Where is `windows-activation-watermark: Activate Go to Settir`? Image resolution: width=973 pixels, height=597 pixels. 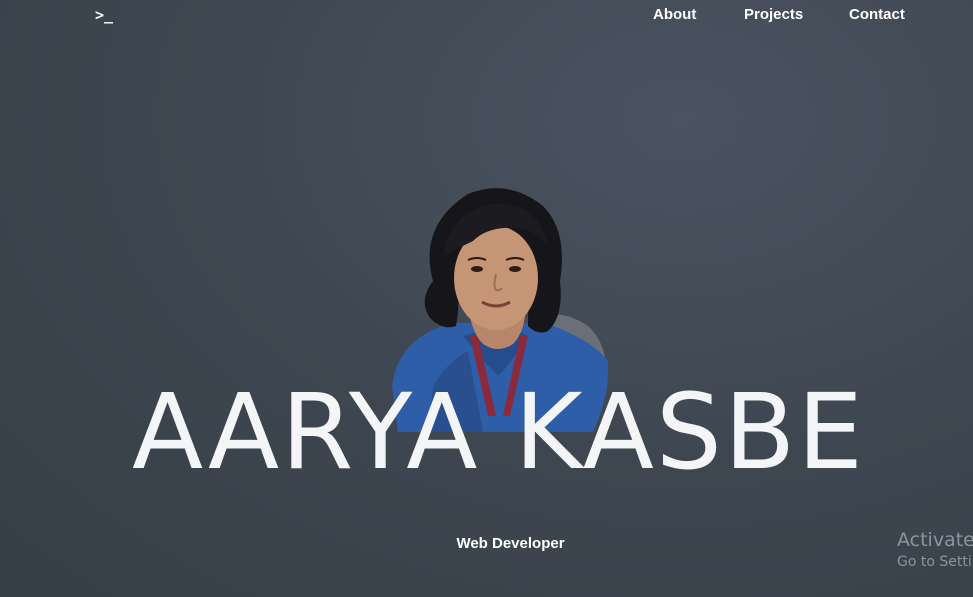 windows-activation-watermark: Activate Go to Settir is located at coordinates (935, 550).